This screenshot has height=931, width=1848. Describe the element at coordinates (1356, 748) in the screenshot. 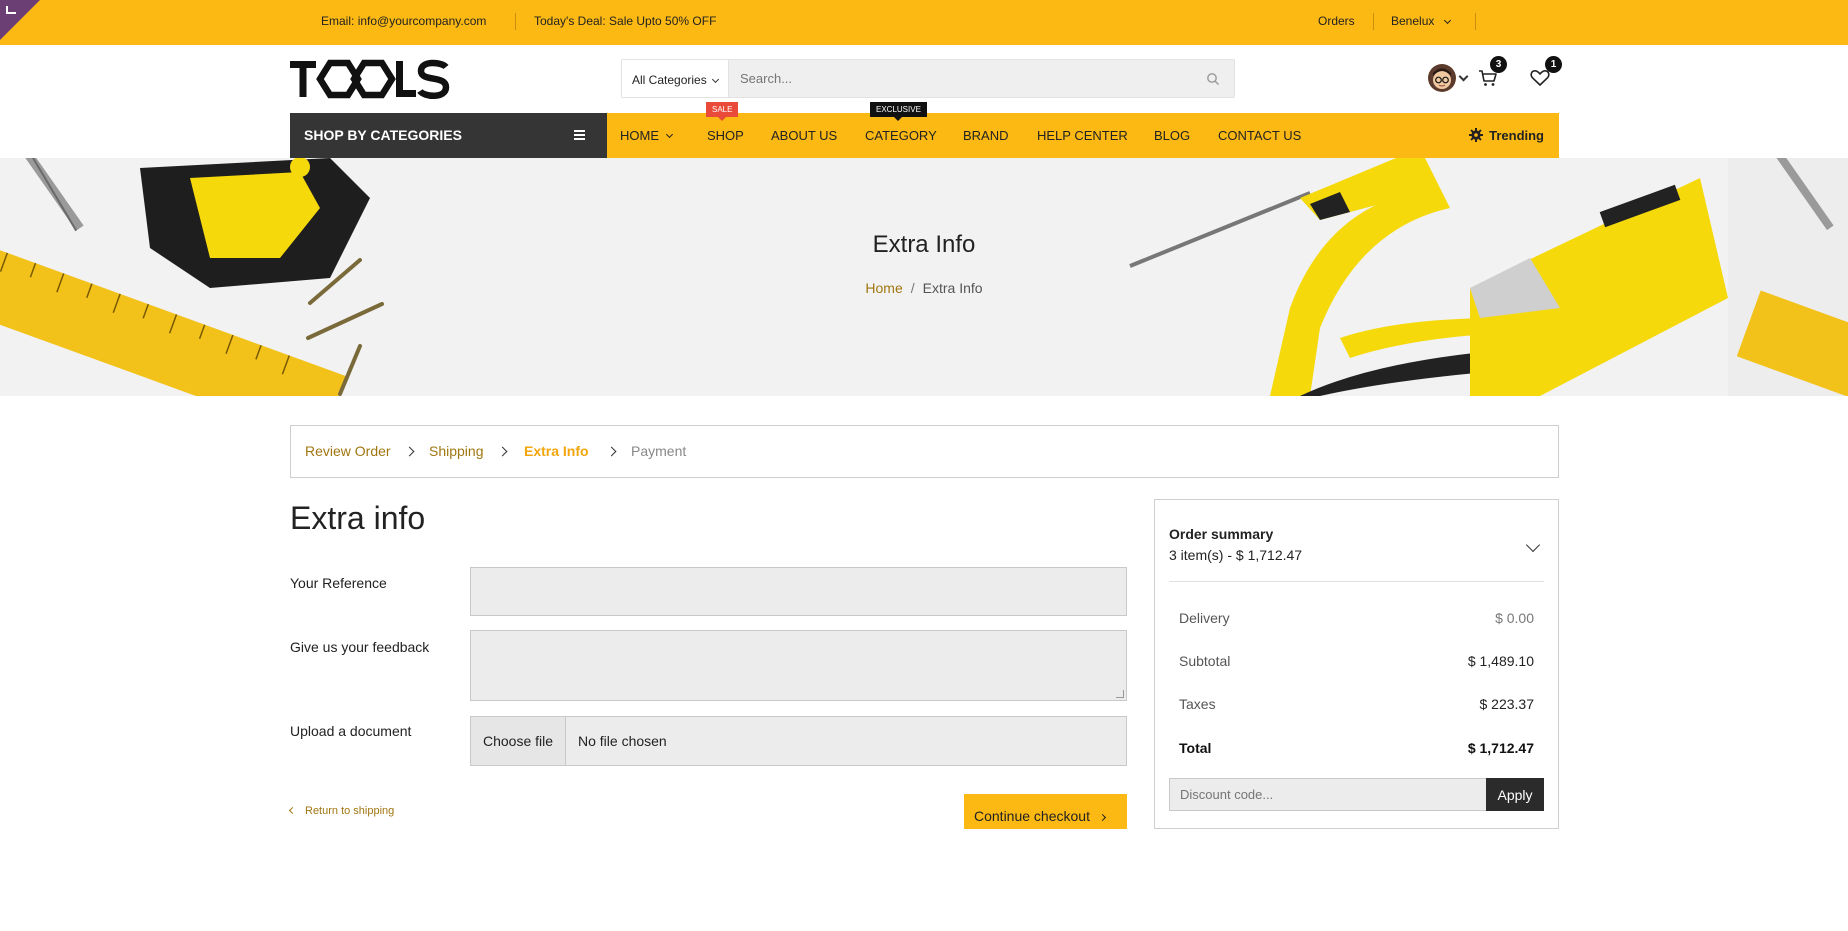

I see `summary-row-total: Total $ 1,712.47` at that location.